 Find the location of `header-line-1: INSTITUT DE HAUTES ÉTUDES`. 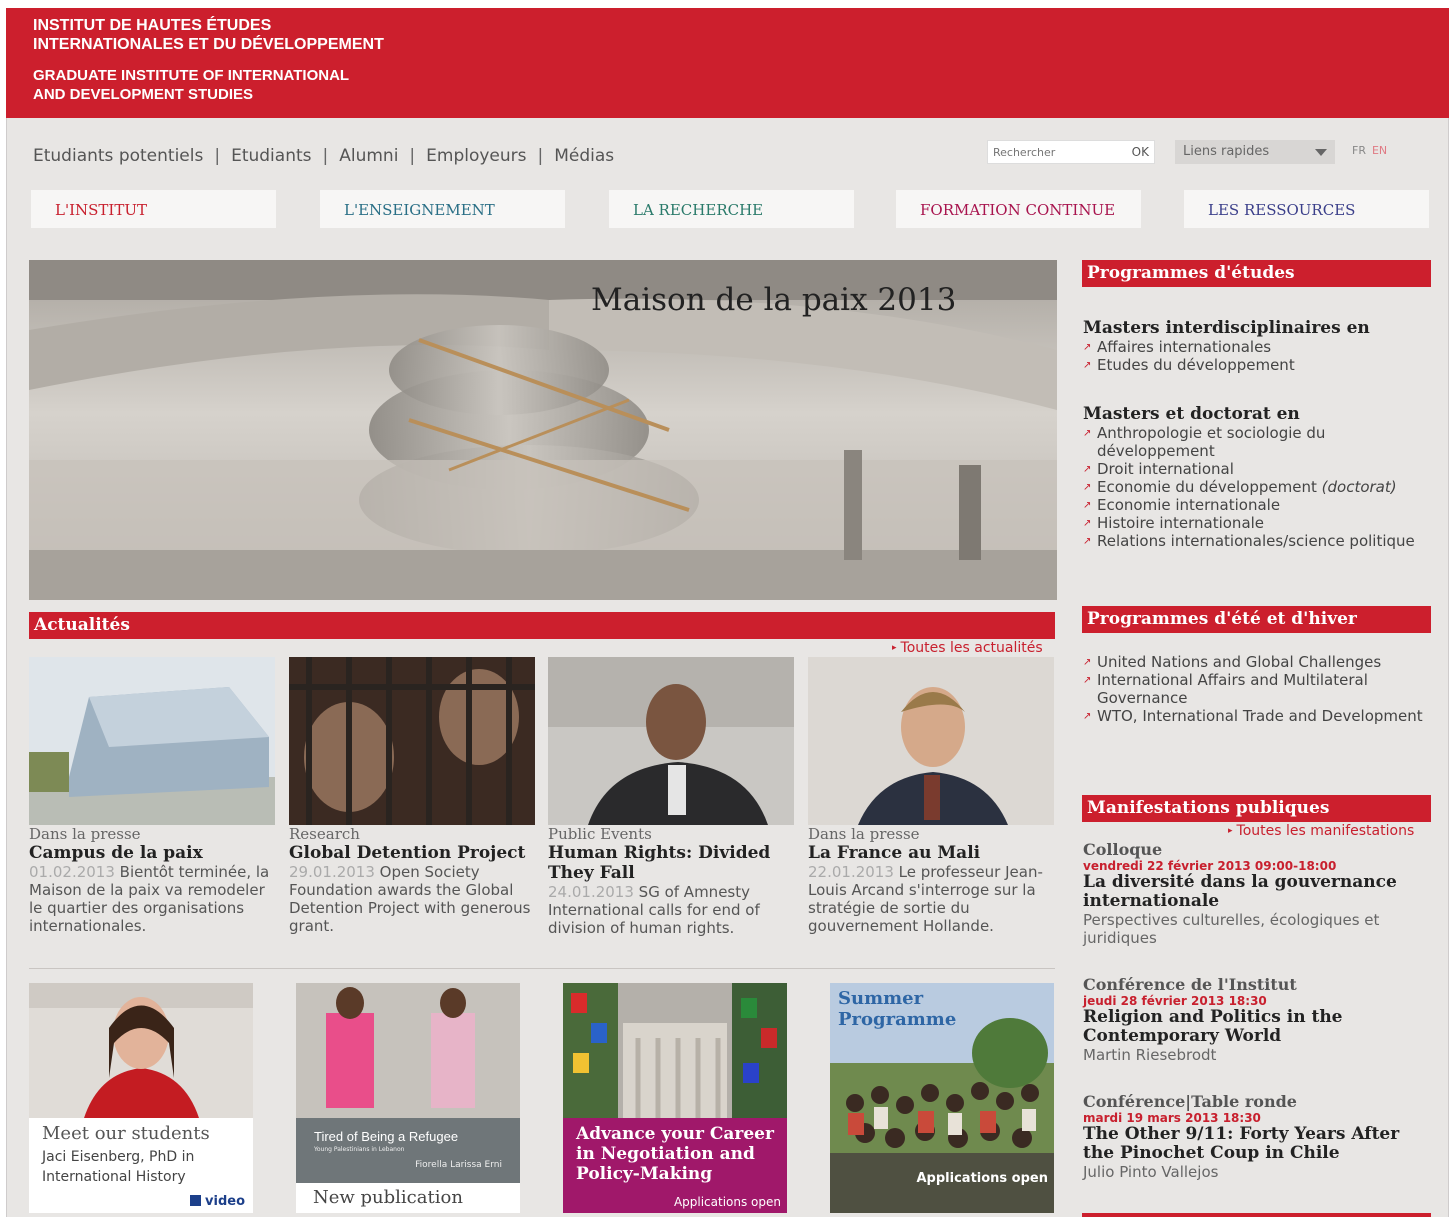

header-line-1: INSTITUT DE HAUTES ÉTUDES is located at coordinates (152, 25).